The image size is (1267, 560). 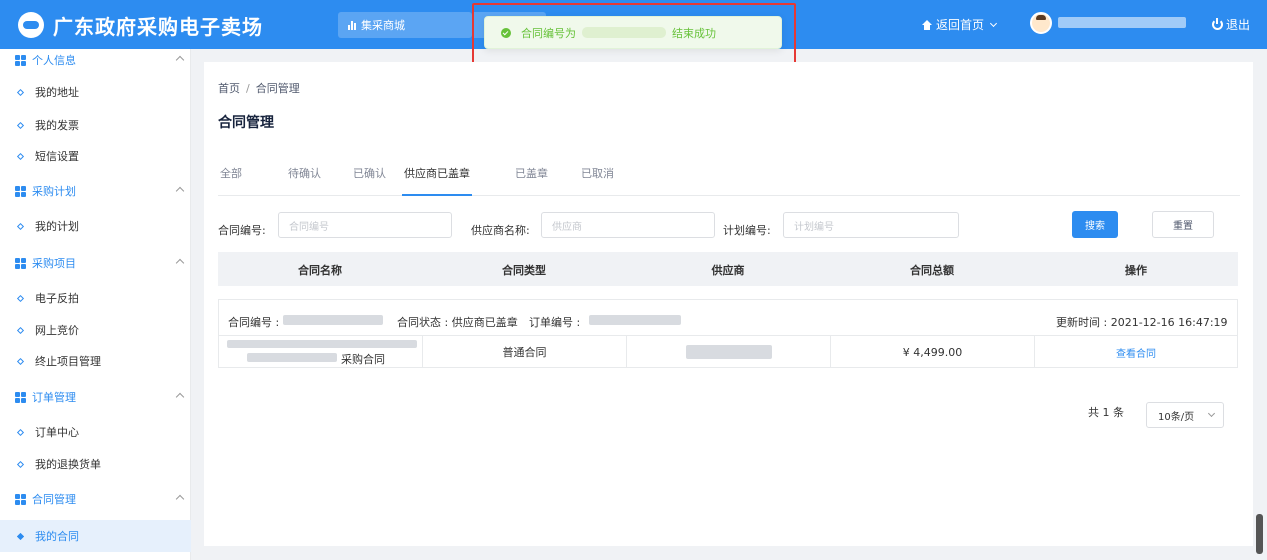 I want to click on table-header: 合同名称 合同类型 供应商 合同总额 操作, so click(x=728, y=269).